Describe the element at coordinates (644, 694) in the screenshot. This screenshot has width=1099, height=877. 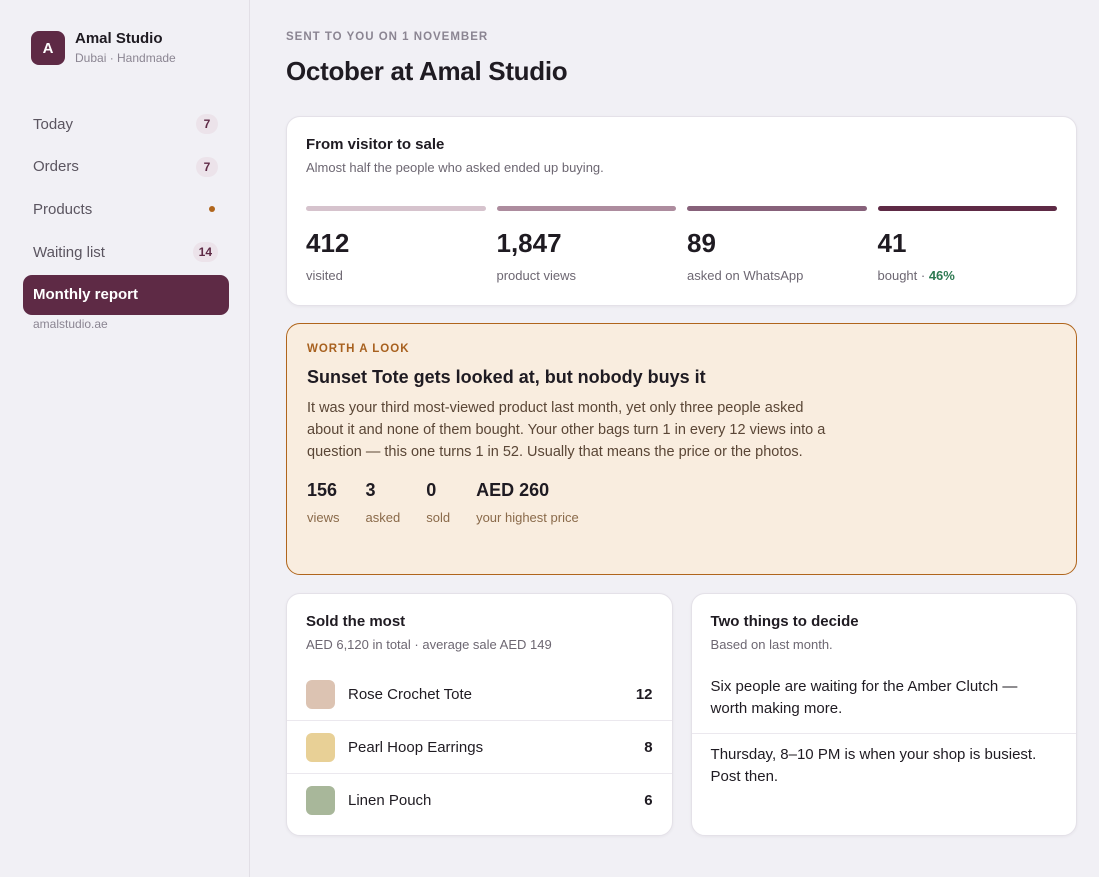
I see `sold-count: 12` at that location.